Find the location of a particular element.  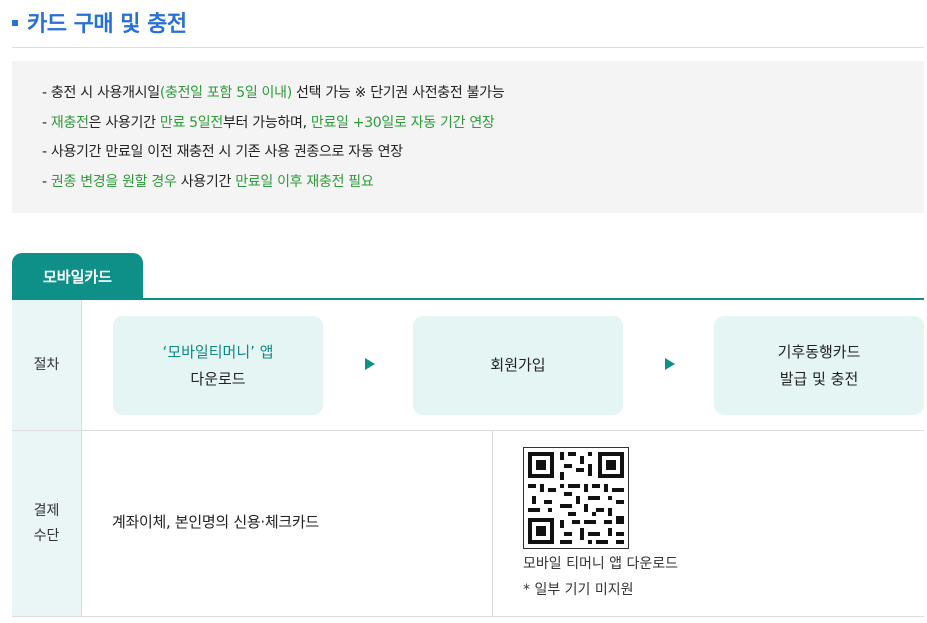

step-download-app: ‘모바일티머니’ 앱 다운로드 is located at coordinates (218, 365).